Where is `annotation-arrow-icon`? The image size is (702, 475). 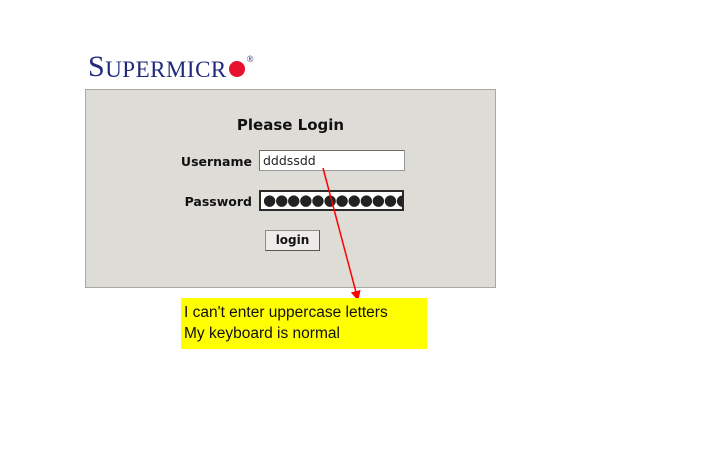 annotation-arrow-icon is located at coordinates (341, 234).